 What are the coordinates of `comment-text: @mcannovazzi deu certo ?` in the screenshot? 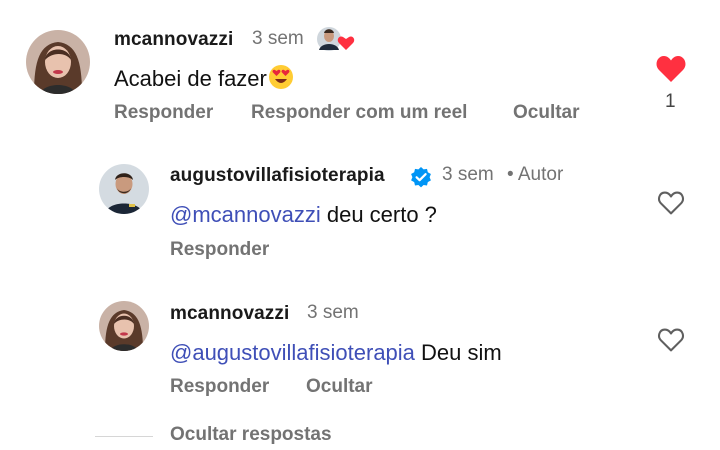 It's located at (303, 214).